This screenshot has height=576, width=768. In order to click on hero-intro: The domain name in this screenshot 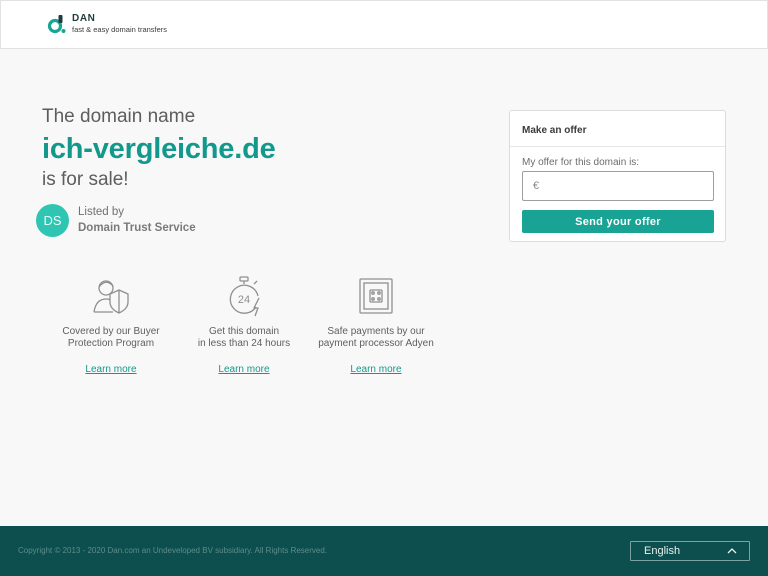, I will do `click(119, 116)`.